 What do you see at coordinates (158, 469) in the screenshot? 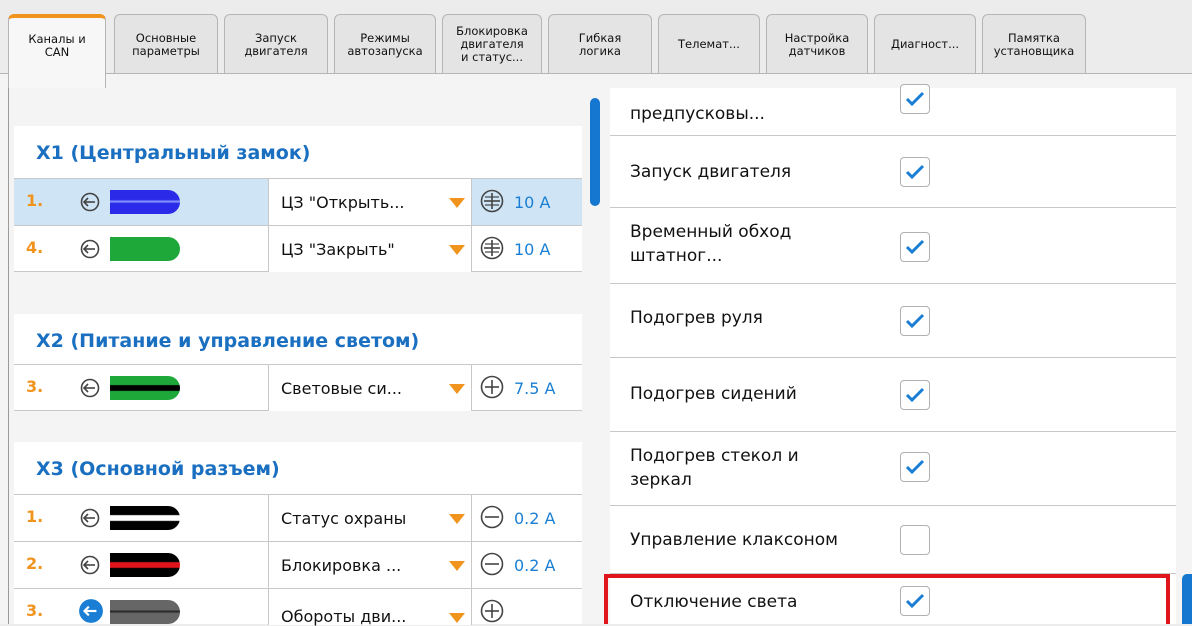
I see `group-title-text: X3 (Основной разъем)` at bounding box center [158, 469].